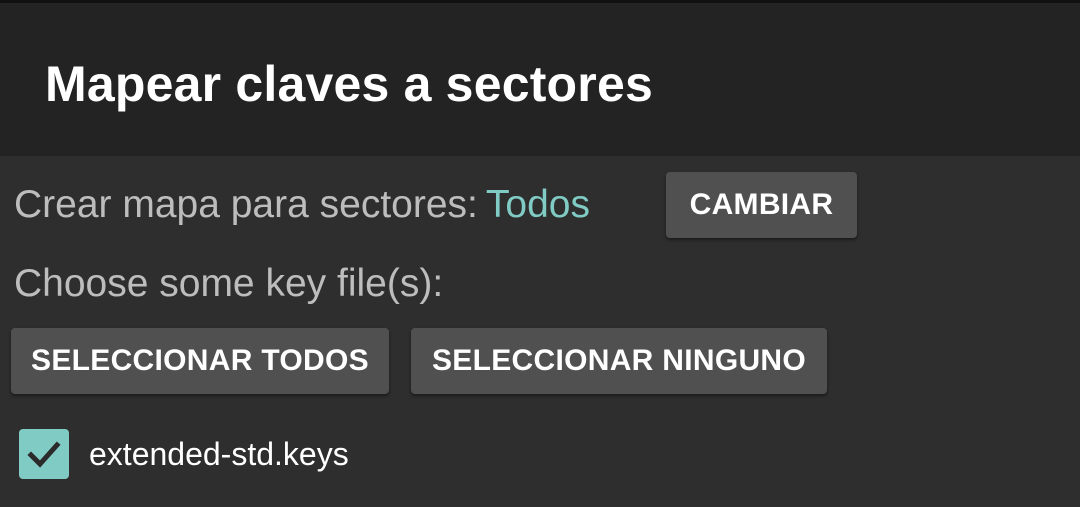 This screenshot has width=1080, height=507. I want to click on checkmark-icon, so click(44, 454).